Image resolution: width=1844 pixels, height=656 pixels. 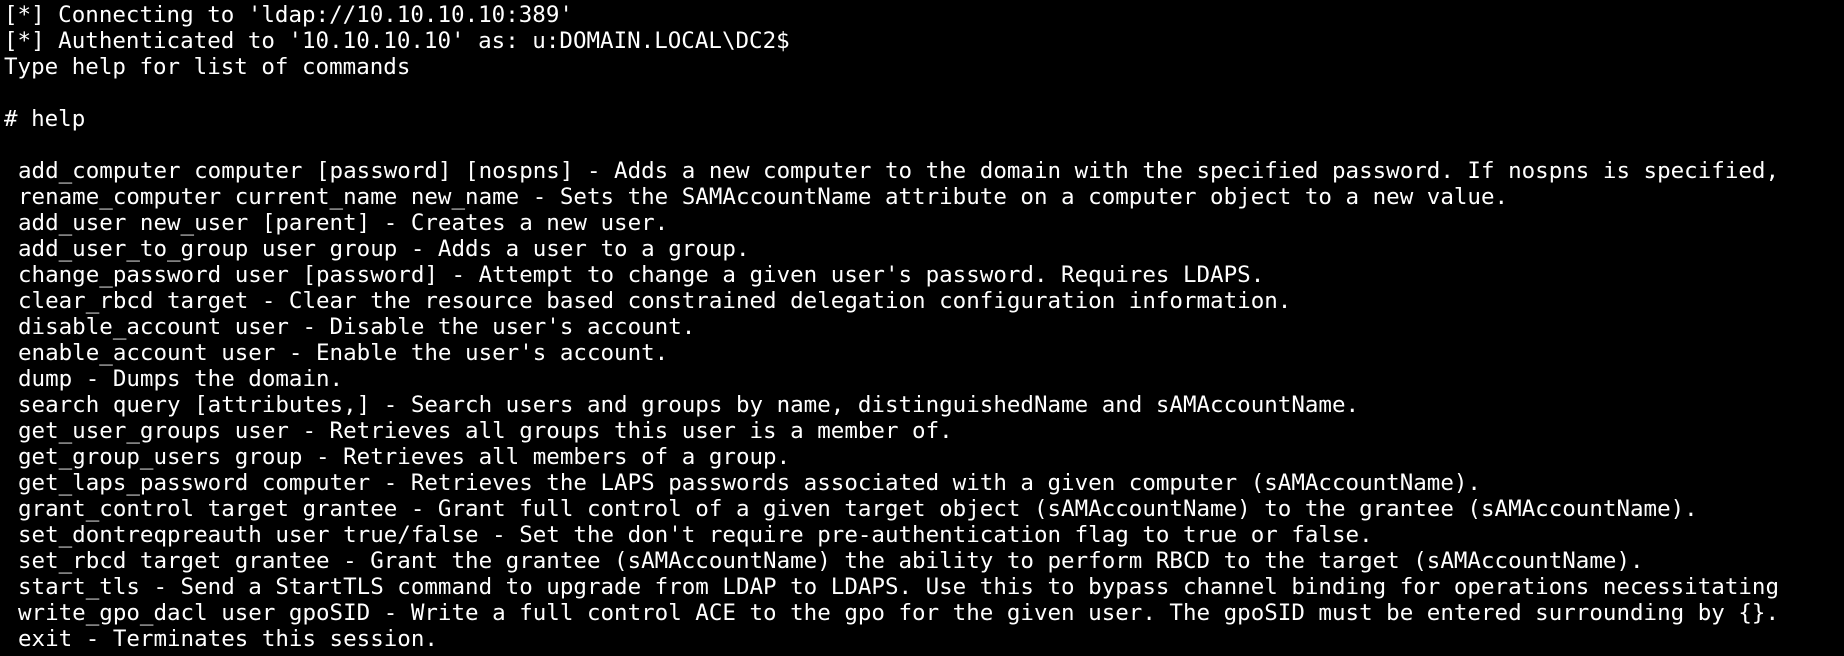 What do you see at coordinates (181, 379) in the screenshot?
I see `help-line-dump: dump - Dumps the domain.` at bounding box center [181, 379].